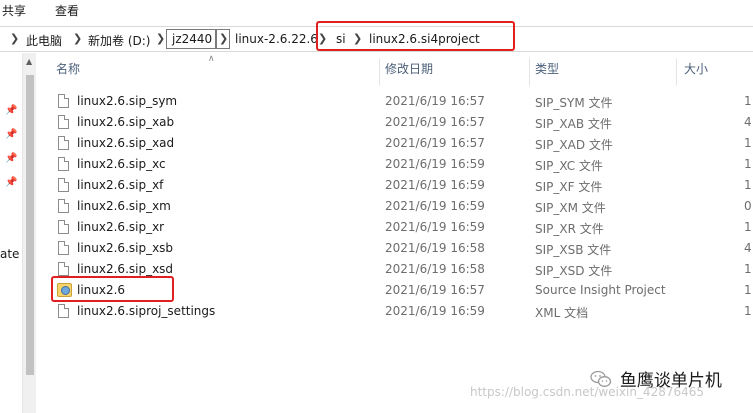 This screenshot has width=753, height=413. What do you see at coordinates (9, 254) in the screenshot?
I see `nav-item-partial: ate` at bounding box center [9, 254].